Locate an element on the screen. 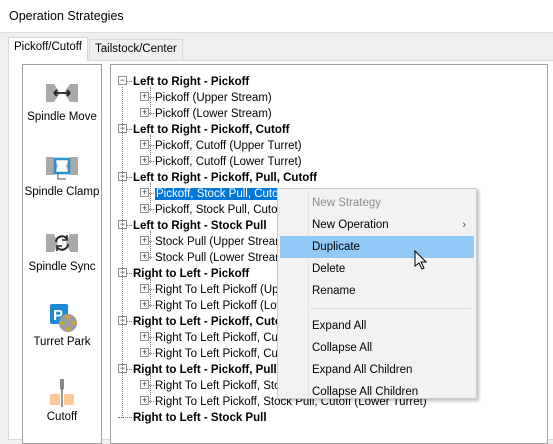  turret-park-icon: P is located at coordinates (63, 318).